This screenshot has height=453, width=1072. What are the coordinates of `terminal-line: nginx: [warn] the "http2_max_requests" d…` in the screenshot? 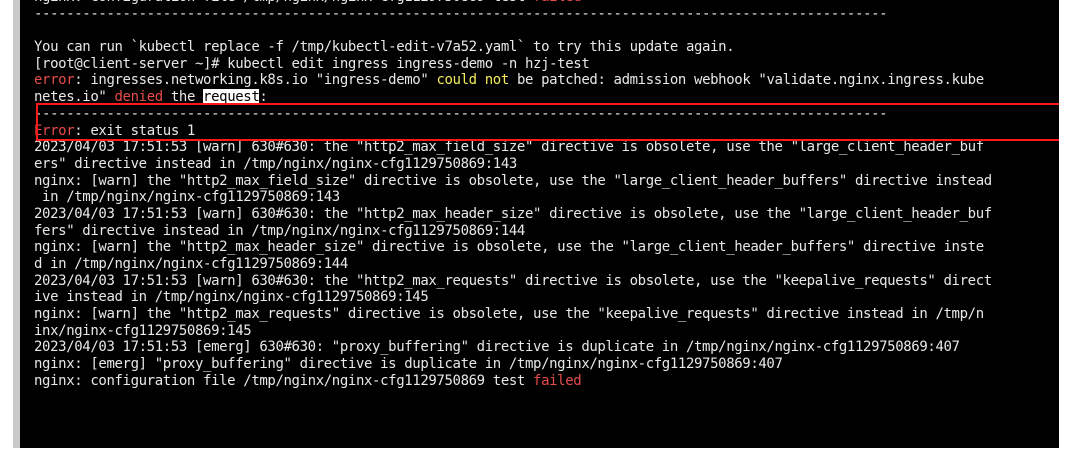 It's located at (546, 314).